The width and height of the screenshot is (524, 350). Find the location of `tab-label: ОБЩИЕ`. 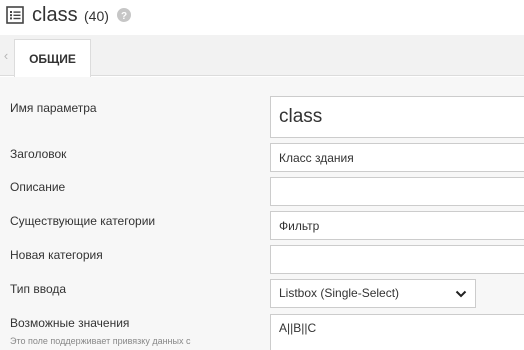

tab-label: ОБЩИЕ is located at coordinates (52, 58).